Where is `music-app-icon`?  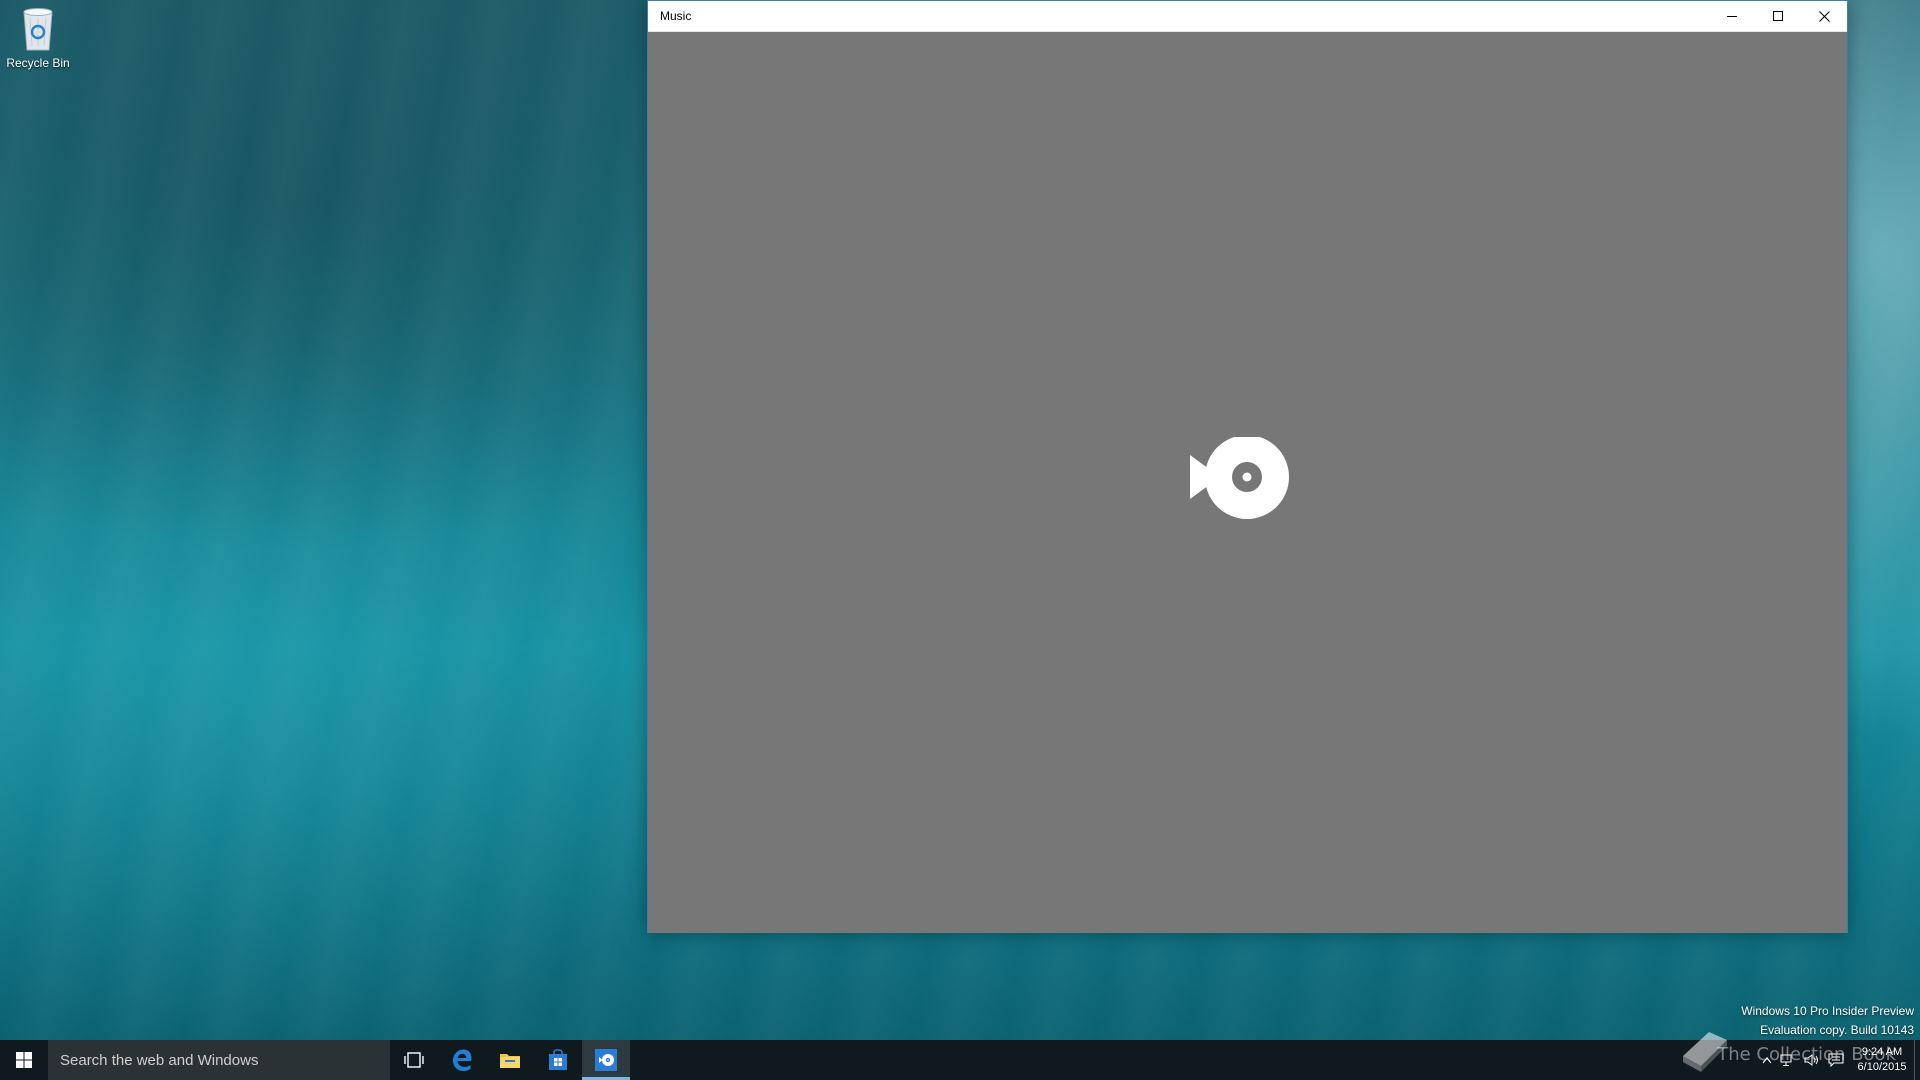
music-app-icon is located at coordinates (606, 1060).